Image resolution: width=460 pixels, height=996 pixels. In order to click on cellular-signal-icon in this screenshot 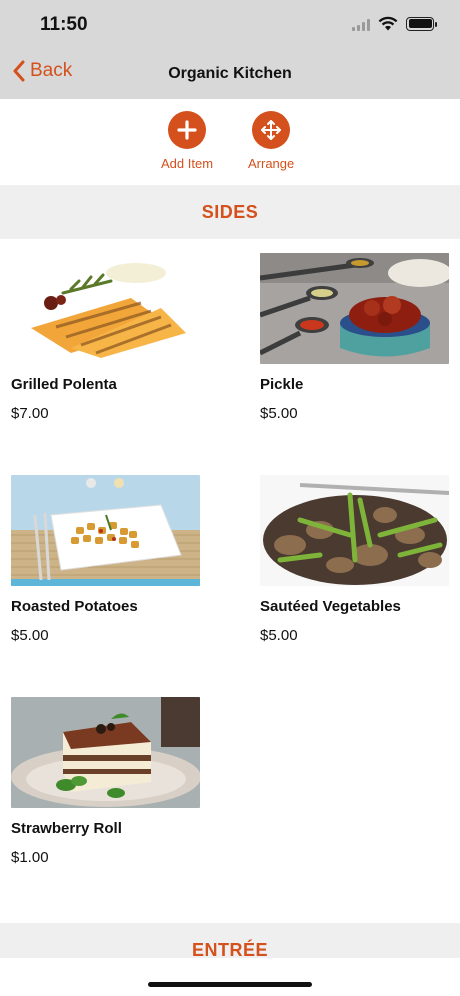, I will do `click(361, 24)`.